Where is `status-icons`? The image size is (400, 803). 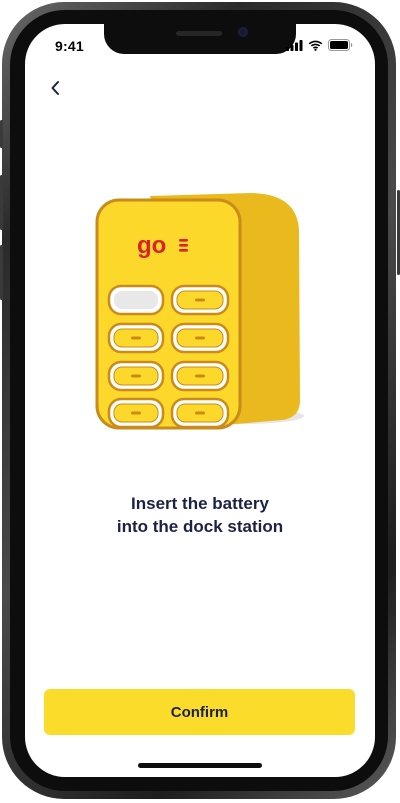 status-icons is located at coordinates (319, 45).